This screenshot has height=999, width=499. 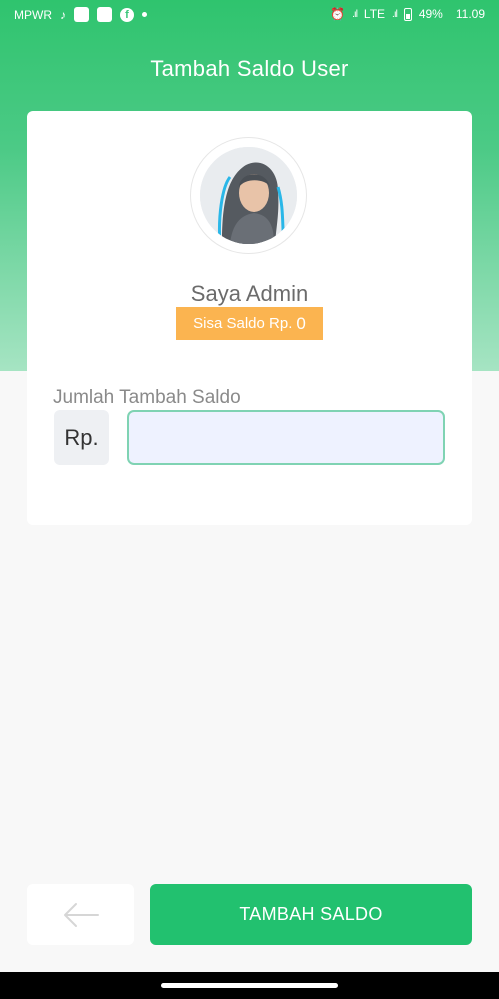 What do you see at coordinates (249, 14) in the screenshot?
I see `status-bar: MPWR ♪ f ⏰ .ıl LTE .ıl 49% 11.09` at bounding box center [249, 14].